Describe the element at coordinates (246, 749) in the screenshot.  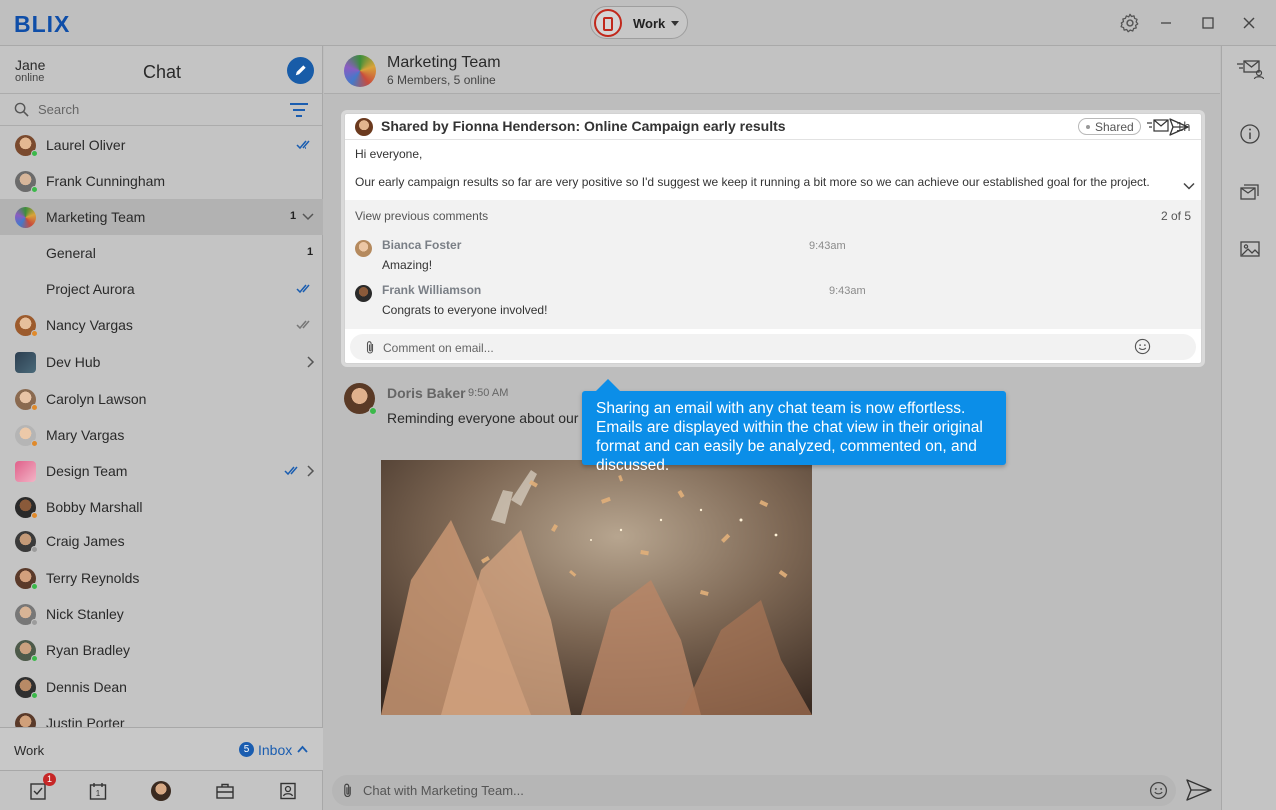
I see `inbox-count-badge: 5` at that location.